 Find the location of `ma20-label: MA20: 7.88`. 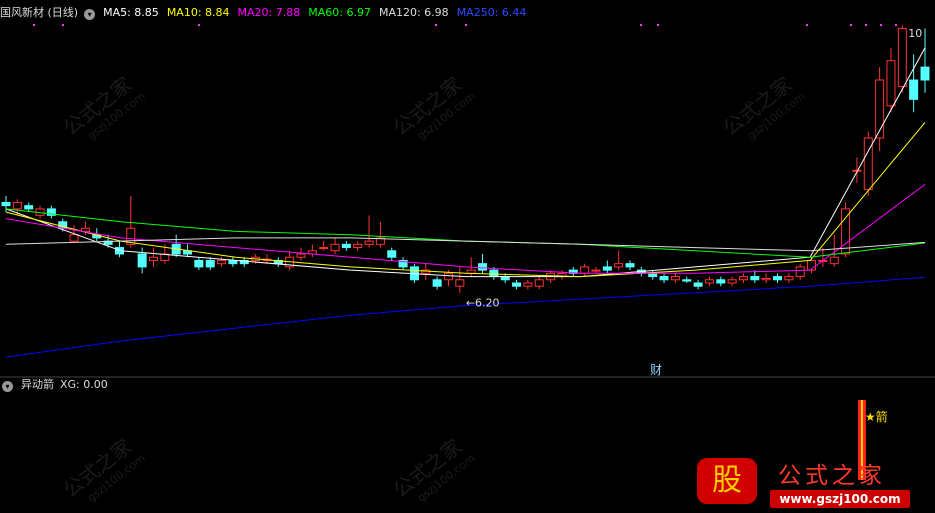

ma20-label: MA20: 7.88 is located at coordinates (269, 12).